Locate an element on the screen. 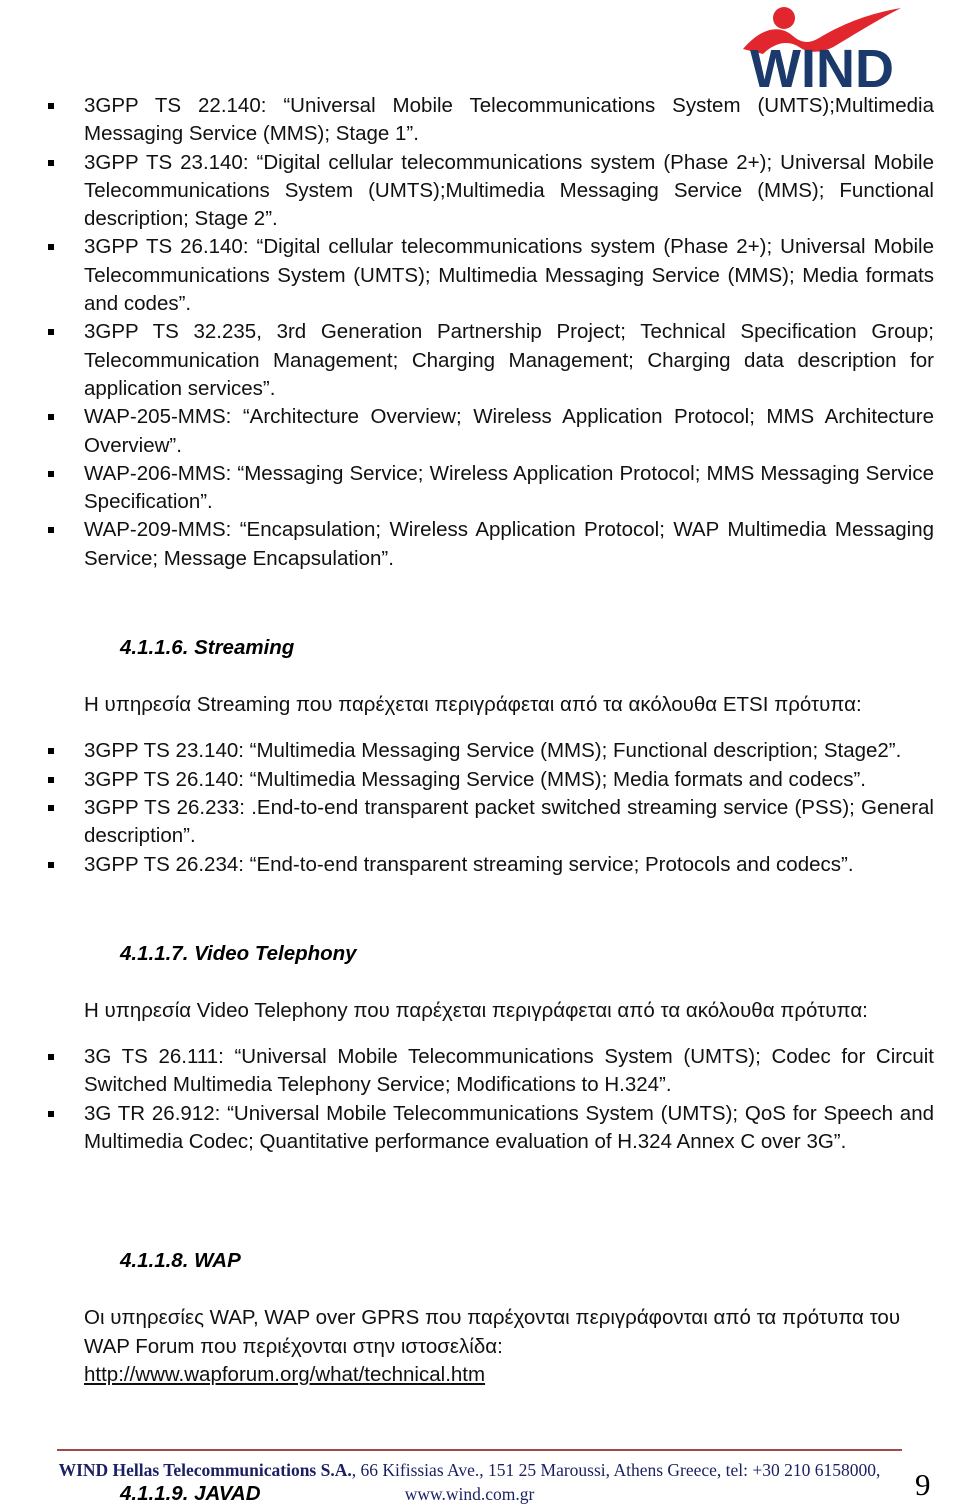 The width and height of the screenshot is (960, 1509). page-number: 9 is located at coordinates (923, 1484).